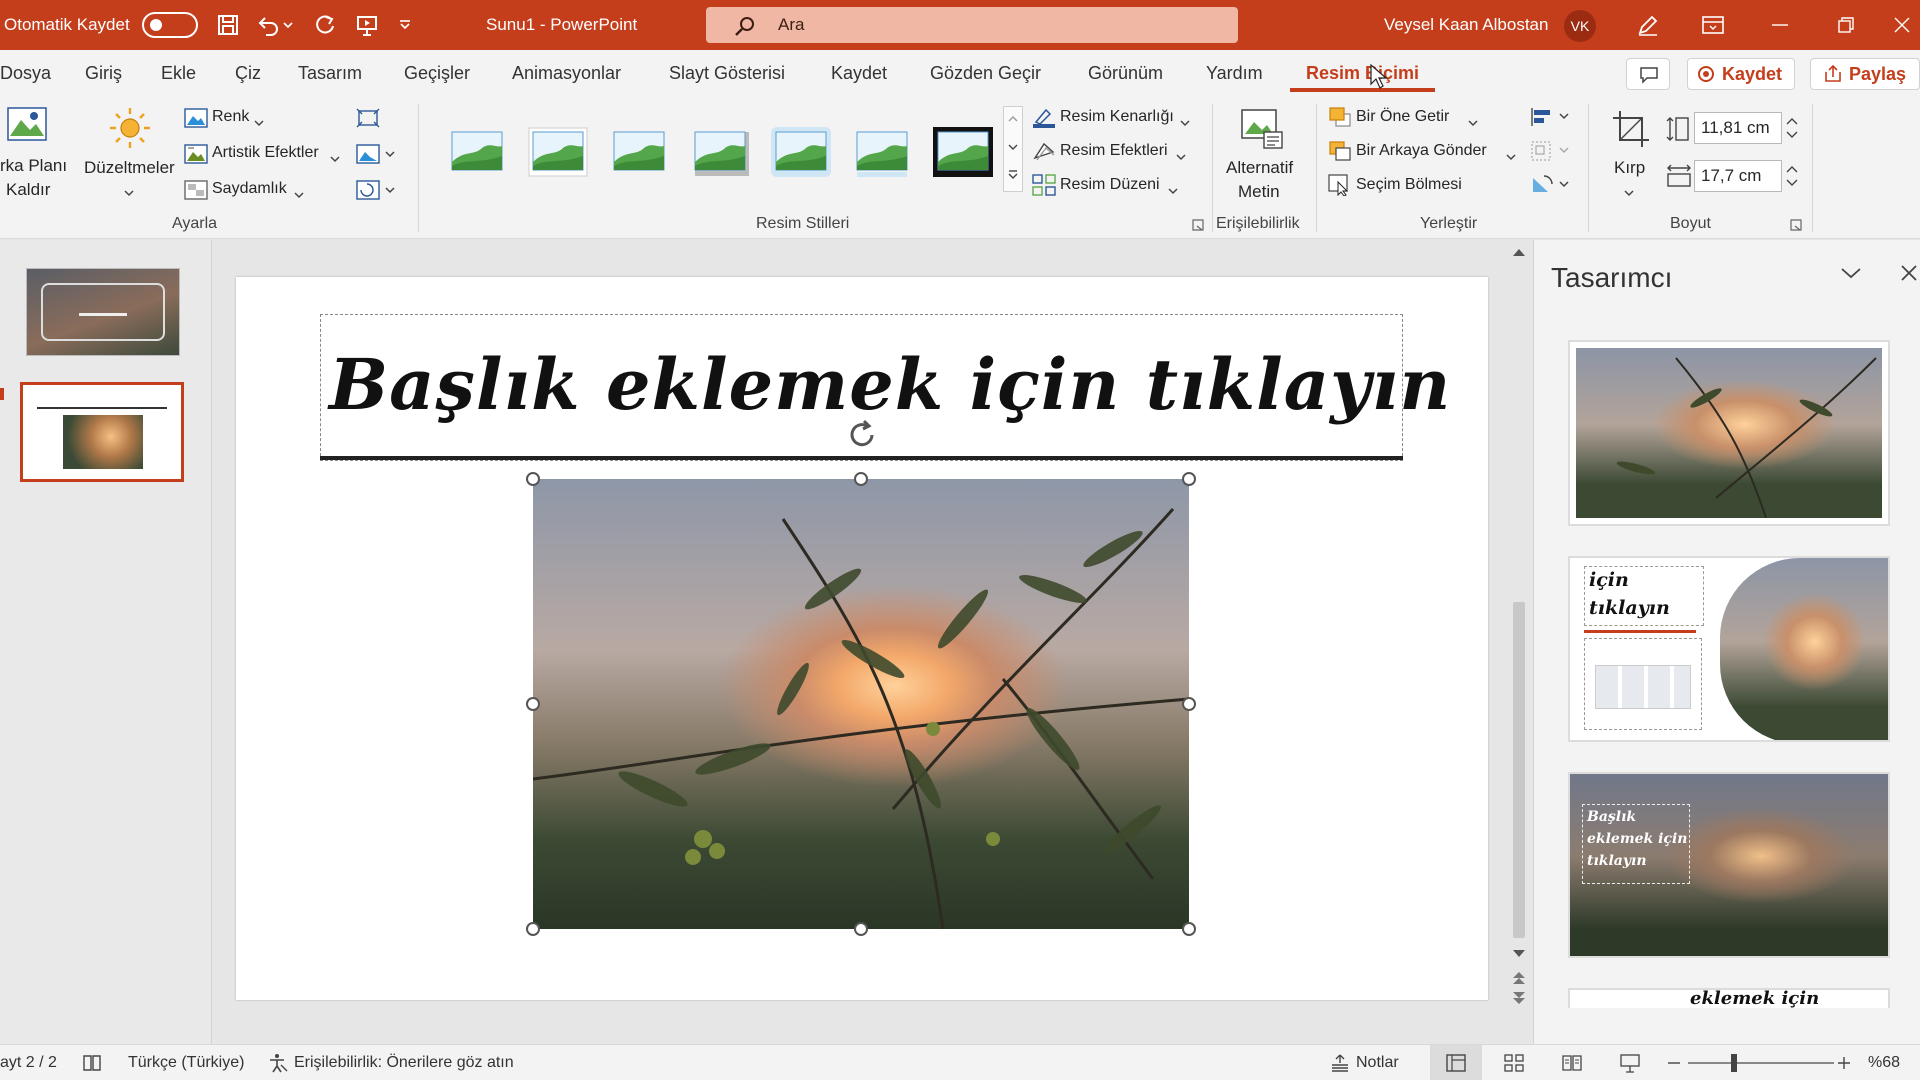 The width and height of the screenshot is (1920, 1080). Describe the element at coordinates (533, 479) in the screenshot. I see `resize-handle-top-left` at that location.